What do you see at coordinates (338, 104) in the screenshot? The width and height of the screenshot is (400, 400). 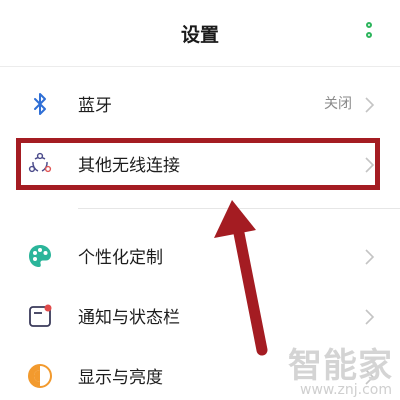 I see `bluetooth-status: 关闭` at bounding box center [338, 104].